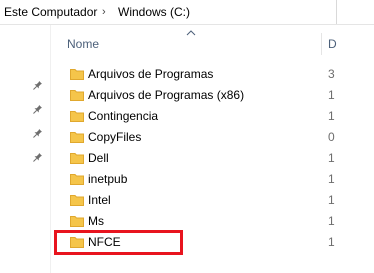 Image resolution: width=374 pixels, height=273 pixels. I want to click on folder-name: CopyFiles, so click(115, 137).